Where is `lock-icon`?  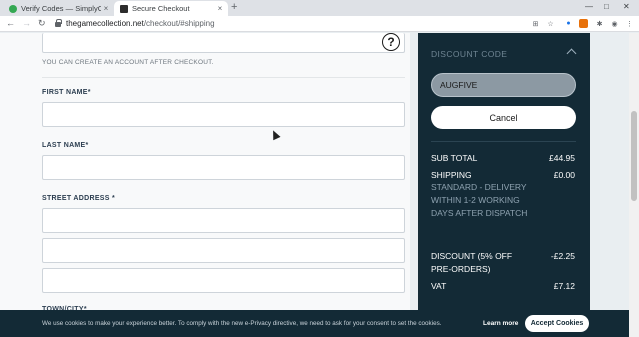 lock-icon is located at coordinates (58, 23).